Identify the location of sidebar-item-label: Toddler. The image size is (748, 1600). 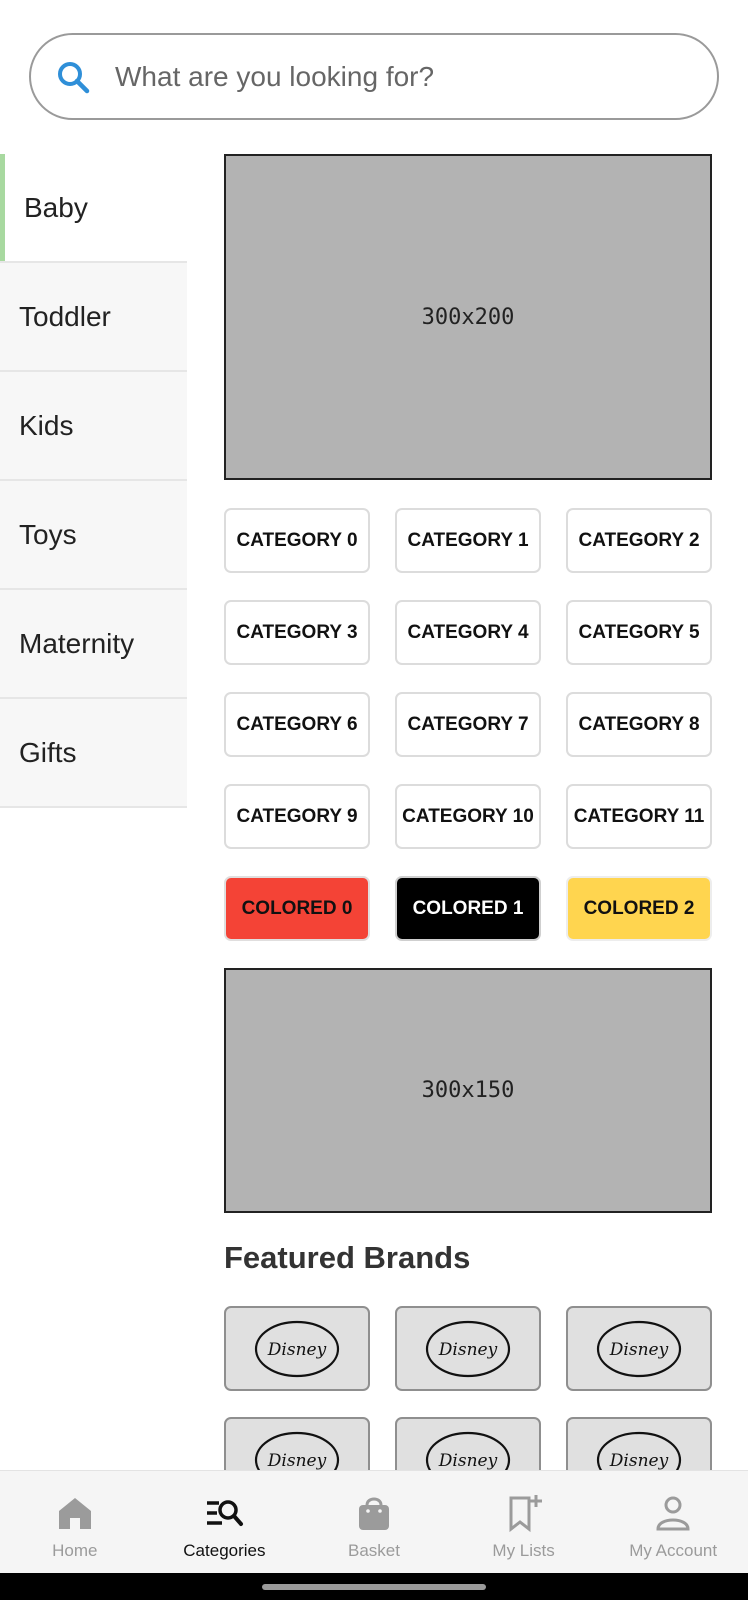
(65, 316).